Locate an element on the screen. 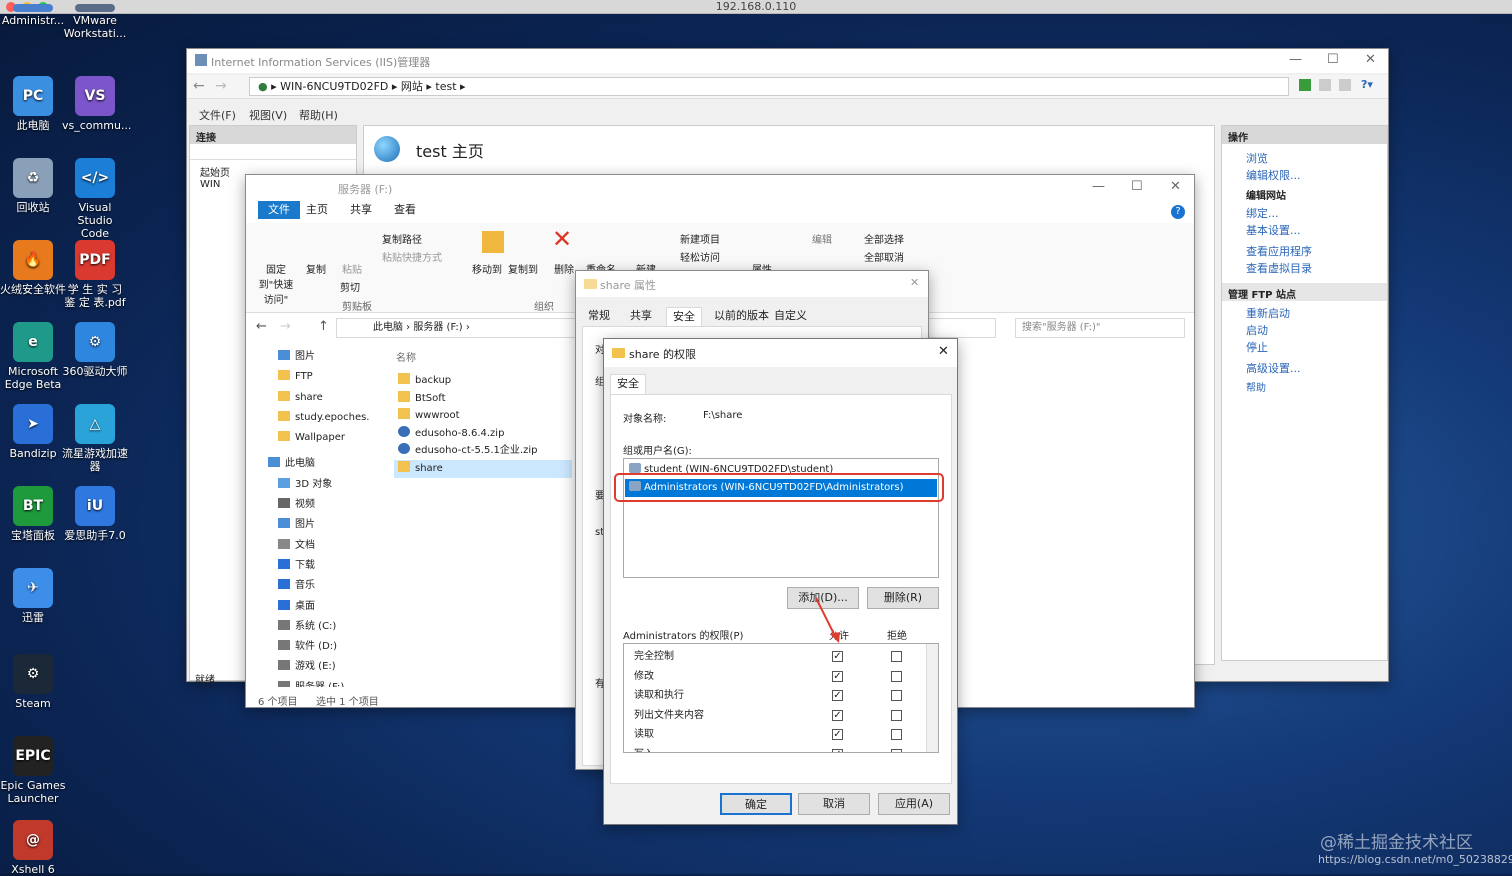 The width and height of the screenshot is (1512, 876). desktop-icon-epic: EPIC Epic Games Launcher is located at coordinates (33, 770).